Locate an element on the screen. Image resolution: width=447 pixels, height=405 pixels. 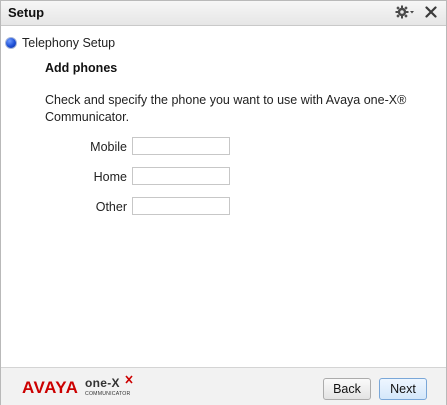
logo-brand: AVAYA is located at coordinates (50, 387).